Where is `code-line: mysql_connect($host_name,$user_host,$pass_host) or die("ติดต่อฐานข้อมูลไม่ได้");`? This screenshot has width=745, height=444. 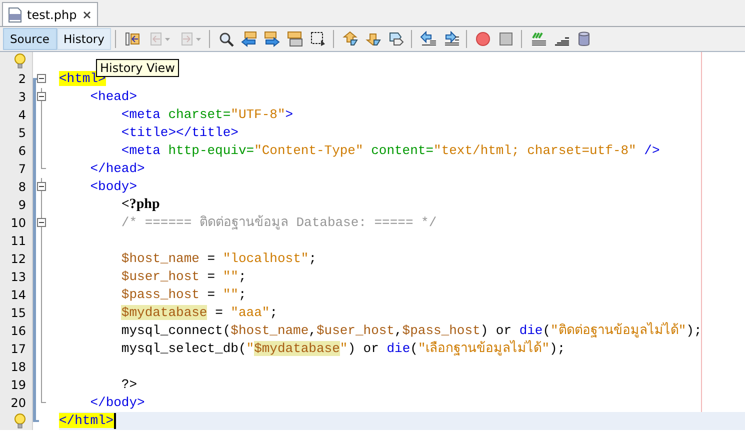 code-line: mysql_connect($host_name,$user_host,$pass_host) or die("ติดต่อฐานข้อมูลไม่ได้"); is located at coordinates (411, 331).